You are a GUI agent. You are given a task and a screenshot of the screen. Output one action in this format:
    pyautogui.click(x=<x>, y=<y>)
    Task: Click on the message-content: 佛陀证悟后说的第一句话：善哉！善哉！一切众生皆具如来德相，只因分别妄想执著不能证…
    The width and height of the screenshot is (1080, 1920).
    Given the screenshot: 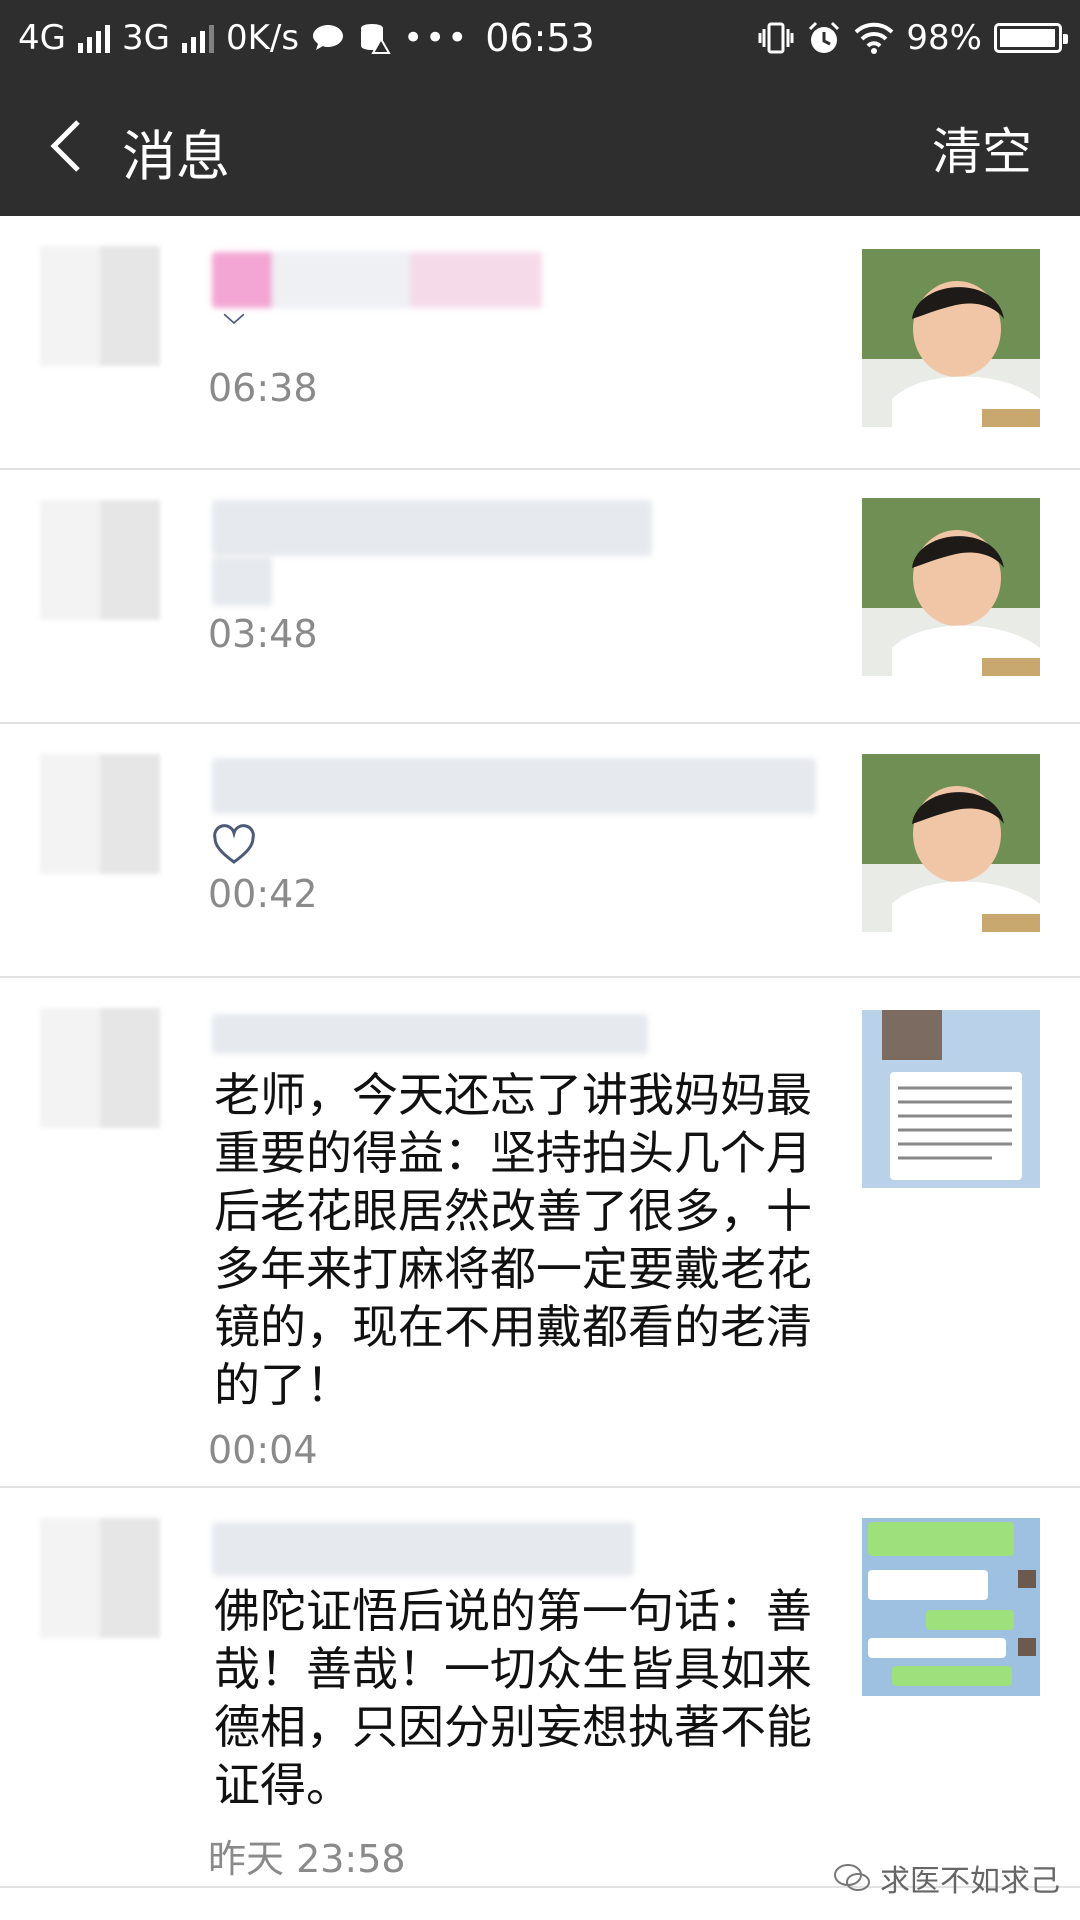 What is the action you would take?
    pyautogui.click(x=513, y=1698)
    